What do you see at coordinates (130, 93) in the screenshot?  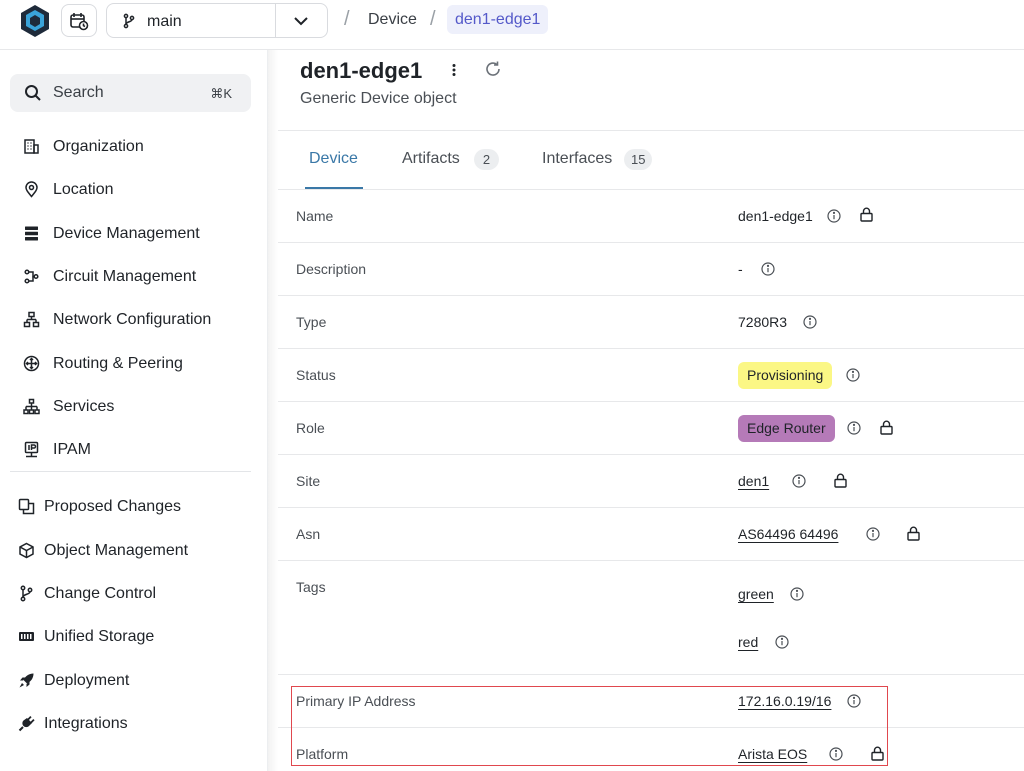 I see `search-button: Search ⌘K` at bounding box center [130, 93].